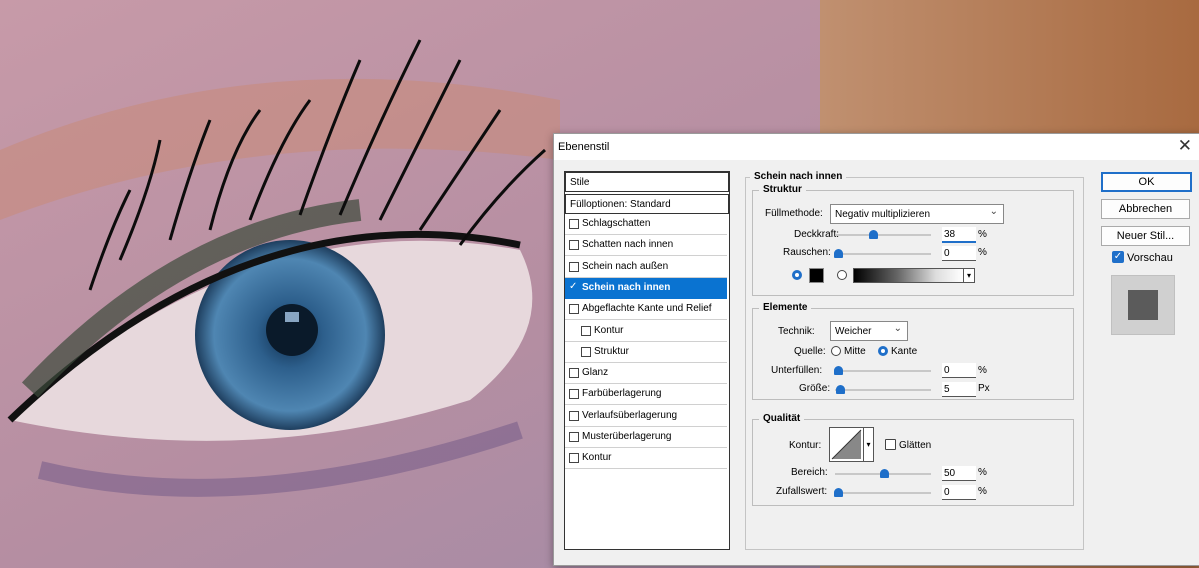  What do you see at coordinates (836, 351) in the screenshot?
I see `source-center-radio` at bounding box center [836, 351].